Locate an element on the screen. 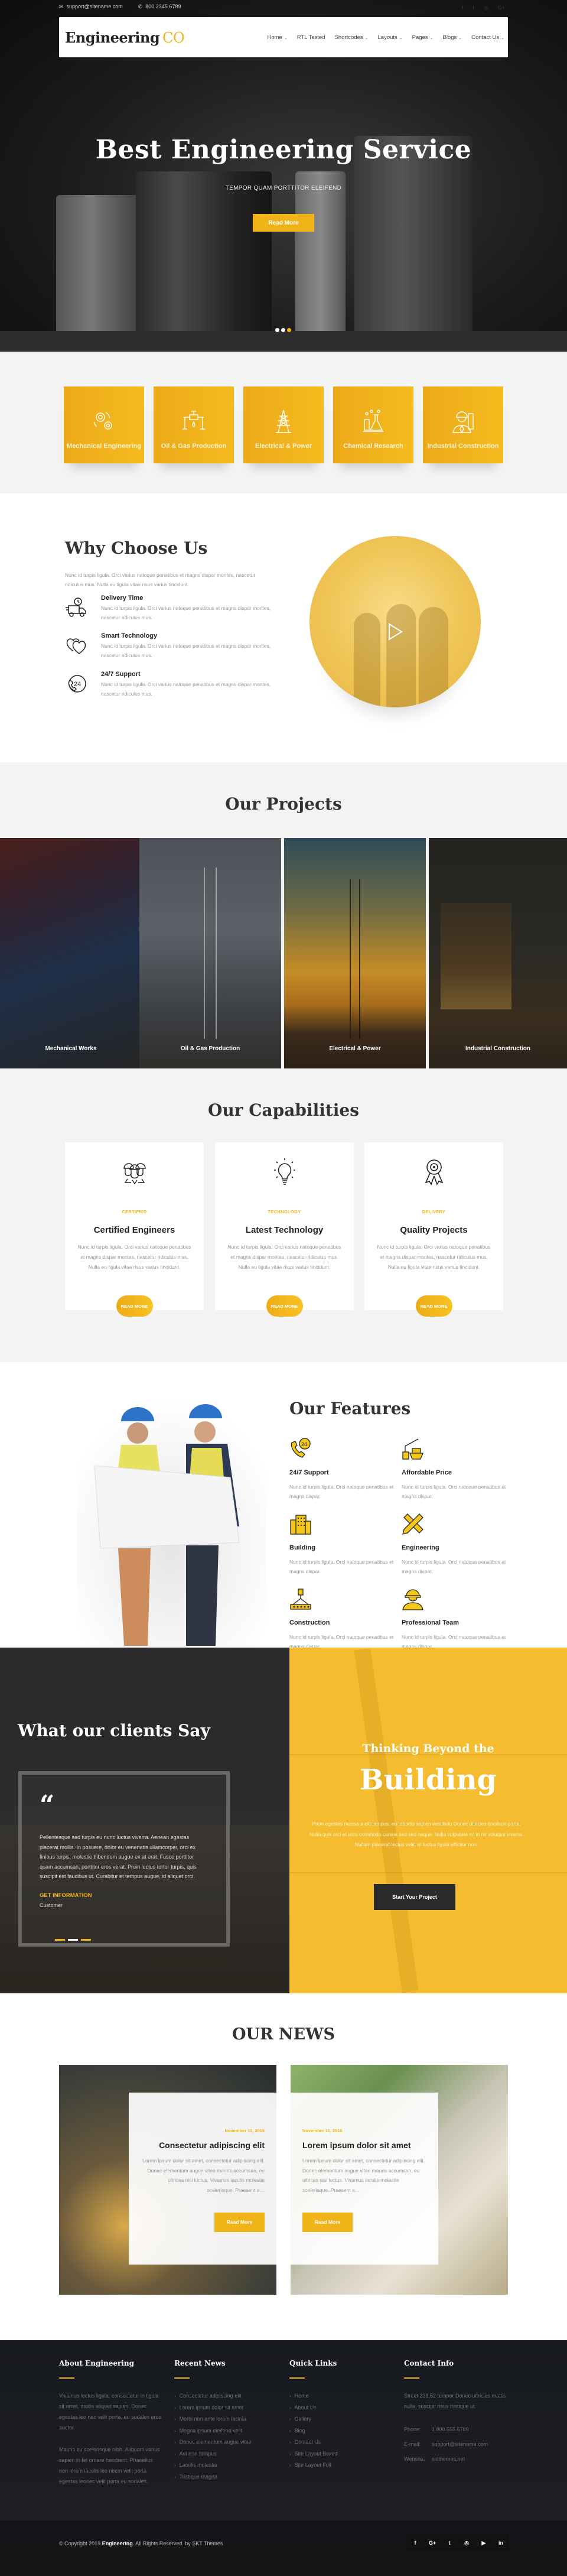 This screenshot has width=567, height=2576. project-card-electrical: Electrical & Power is located at coordinates (355, 953).